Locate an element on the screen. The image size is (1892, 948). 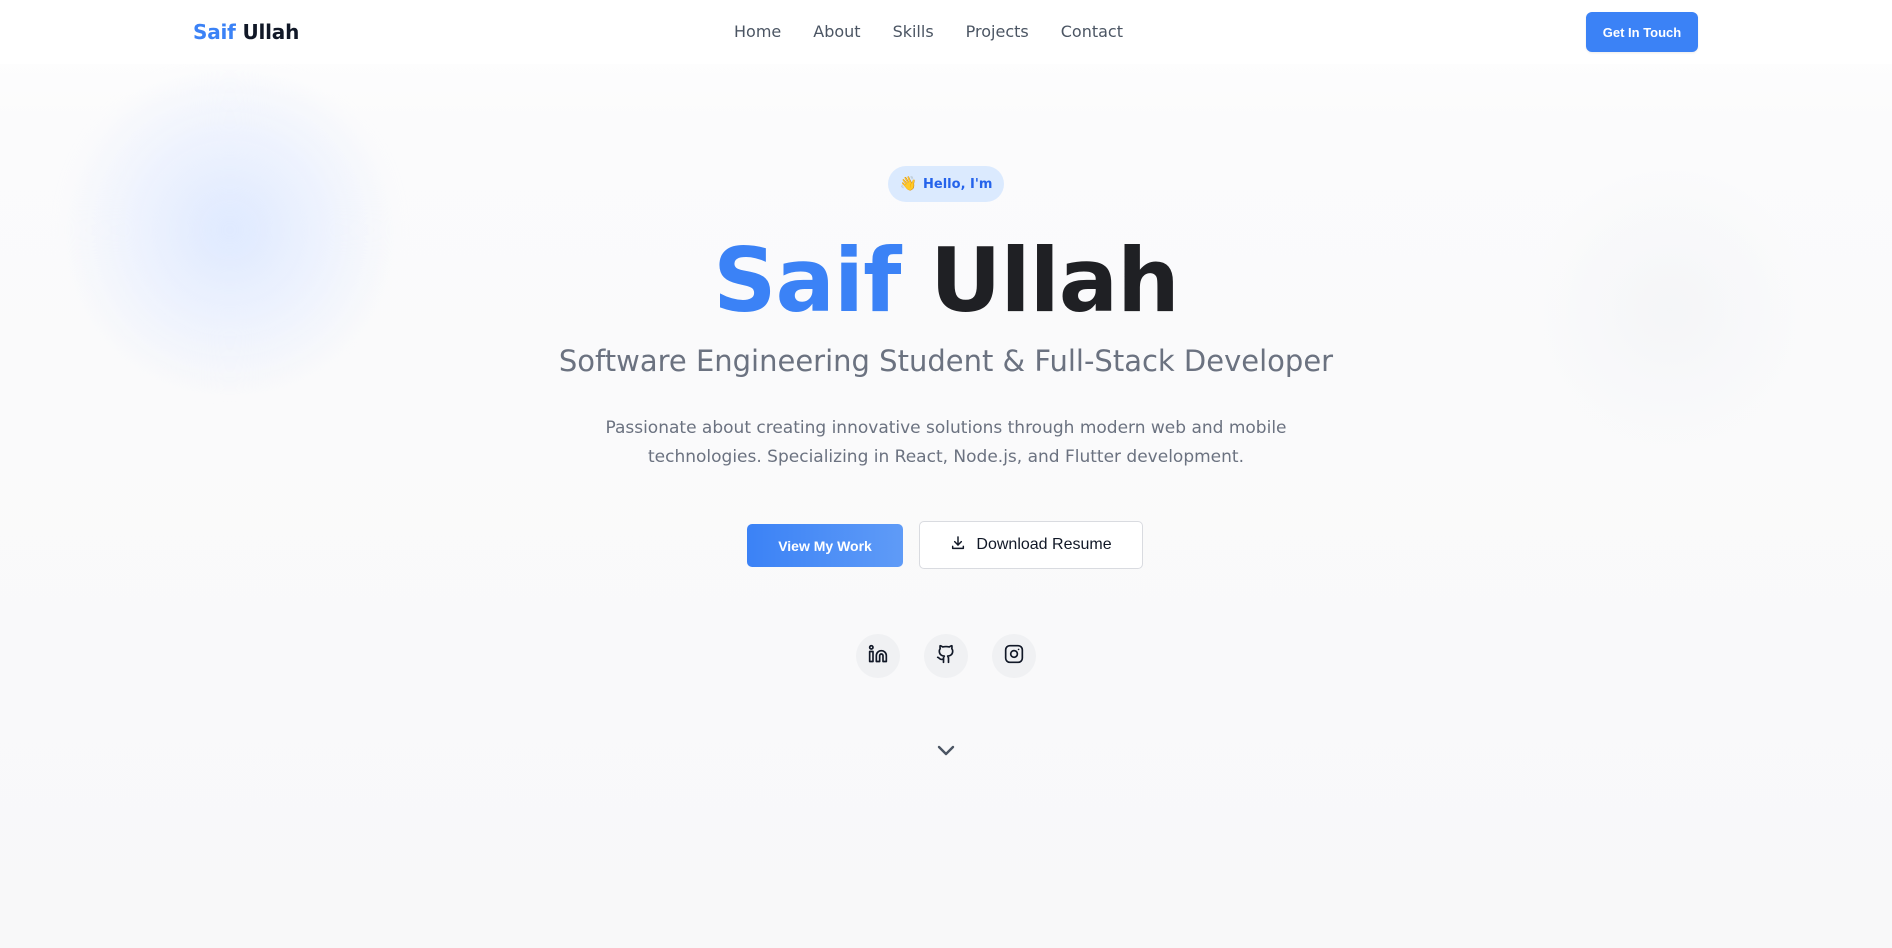
instagram-icon is located at coordinates (1014, 656).